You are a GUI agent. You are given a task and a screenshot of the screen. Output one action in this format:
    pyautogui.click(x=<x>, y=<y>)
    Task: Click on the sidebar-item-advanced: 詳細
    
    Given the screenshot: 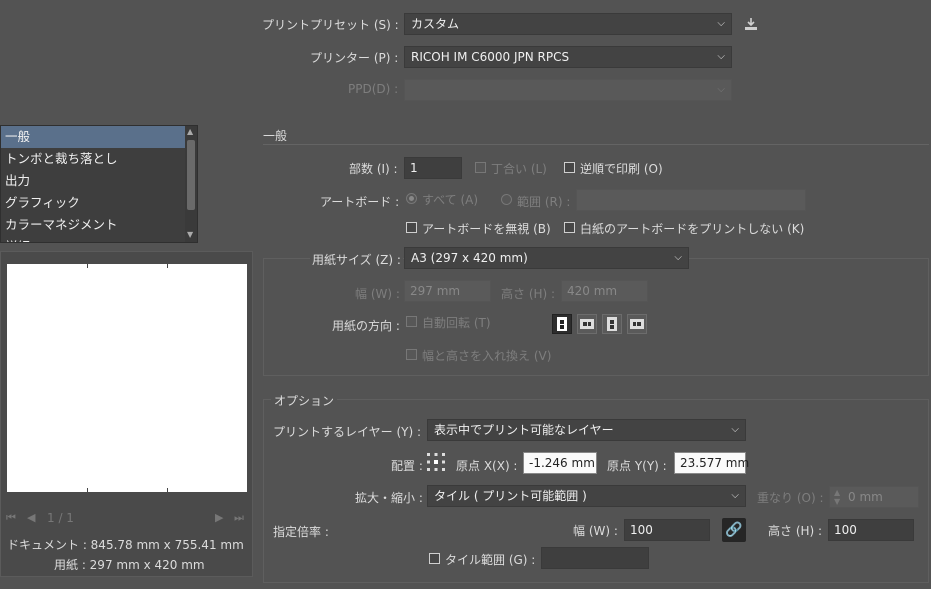 What is the action you would take?
    pyautogui.click(x=99, y=239)
    